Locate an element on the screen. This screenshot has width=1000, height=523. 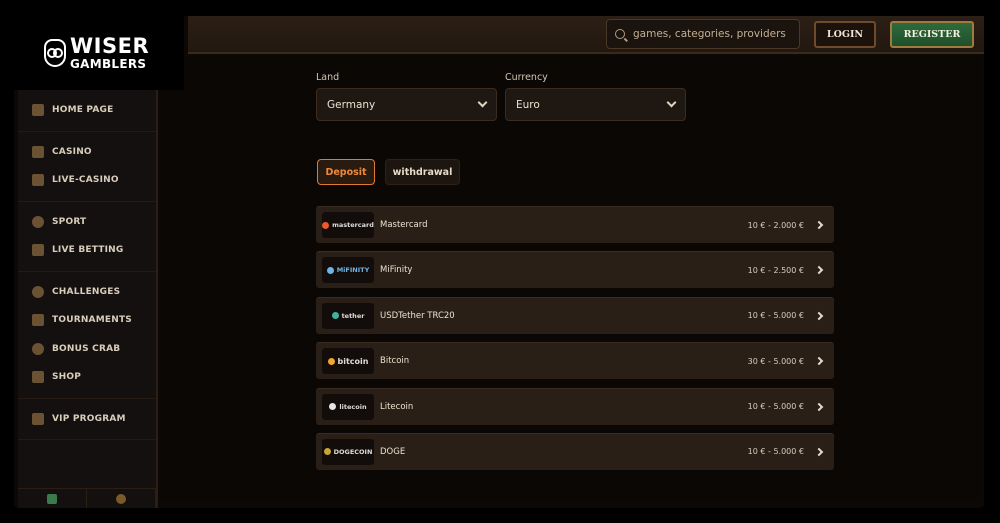
mastercard-logo: mastercard is located at coordinates (348, 225).